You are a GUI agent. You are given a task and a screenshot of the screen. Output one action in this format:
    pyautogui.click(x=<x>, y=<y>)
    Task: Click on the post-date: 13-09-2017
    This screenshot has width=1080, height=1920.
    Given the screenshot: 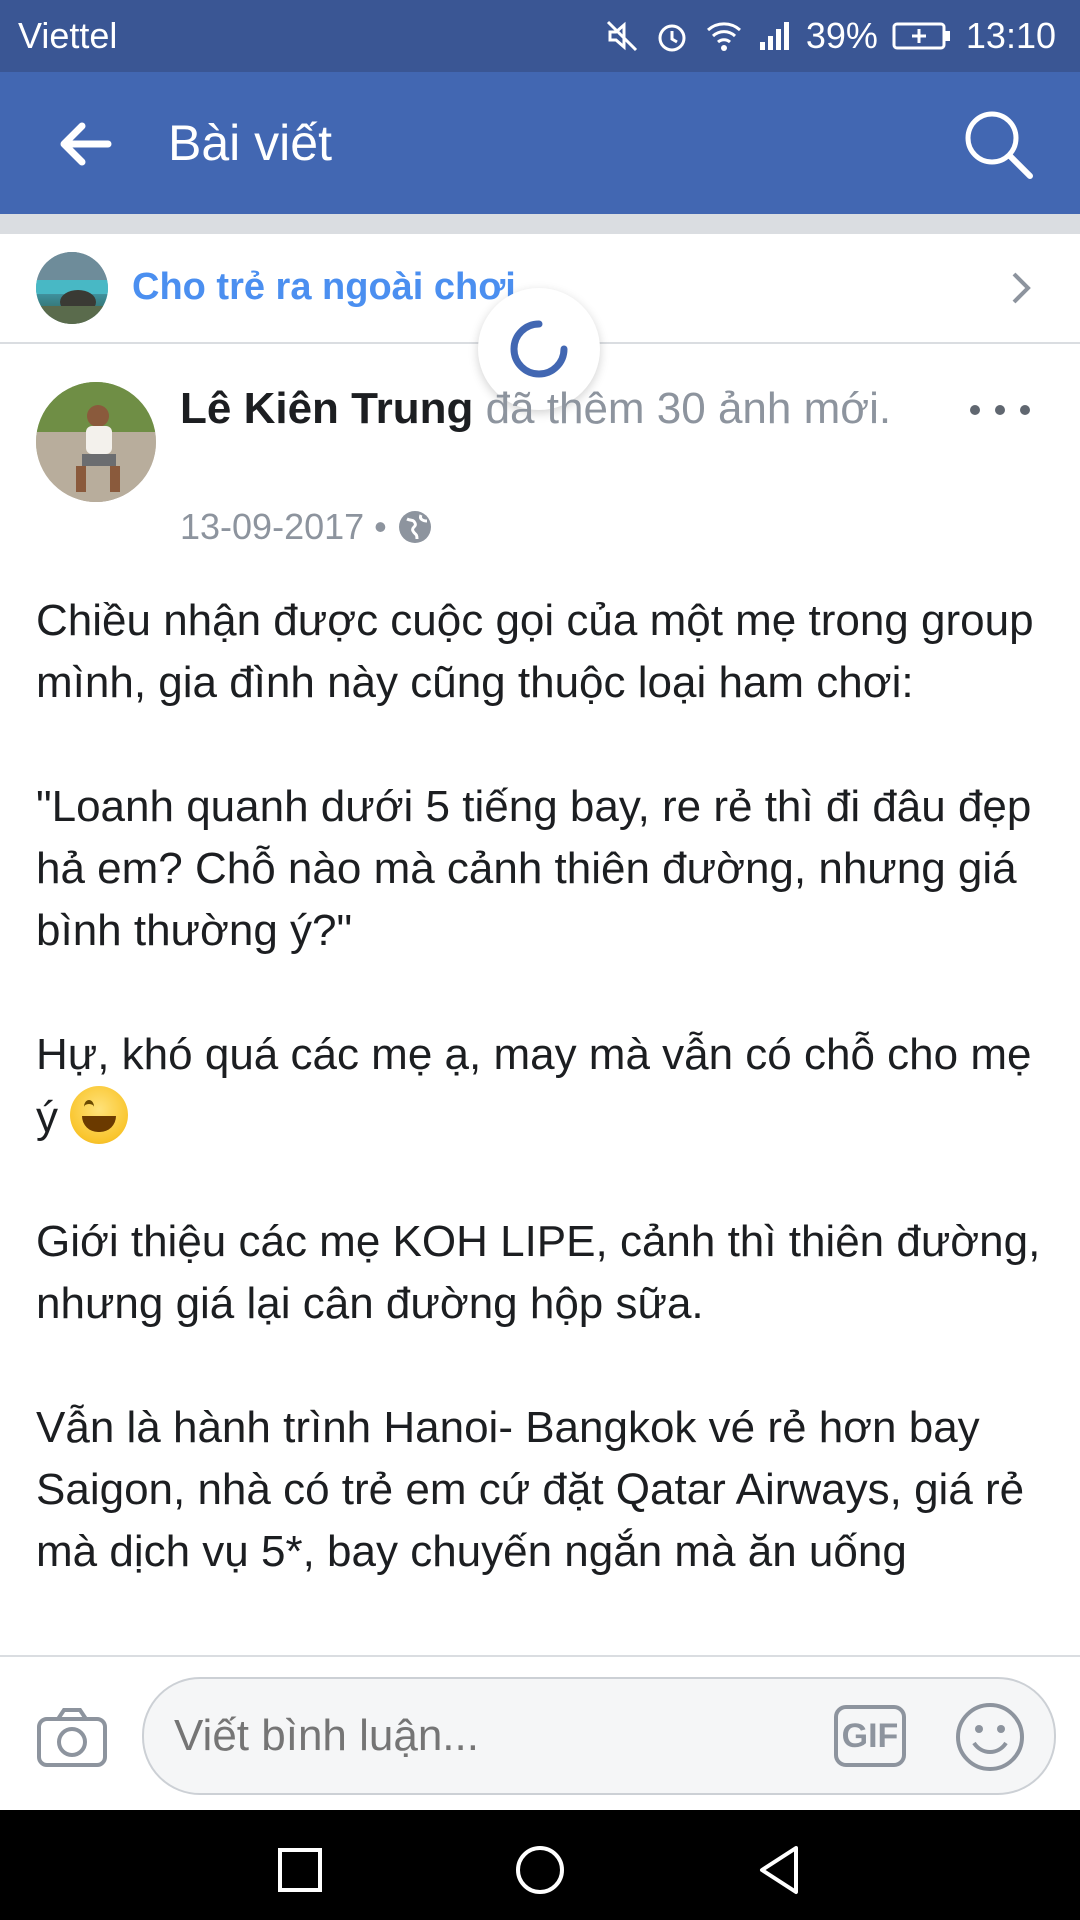 What is the action you would take?
    pyautogui.click(x=272, y=527)
    